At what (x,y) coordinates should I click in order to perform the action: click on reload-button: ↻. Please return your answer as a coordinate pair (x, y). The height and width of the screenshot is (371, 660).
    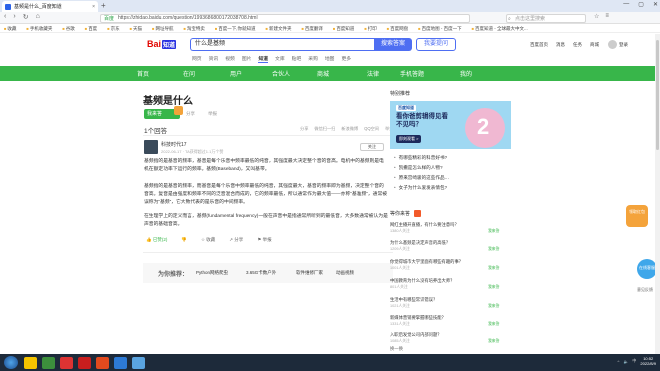
    Looking at the image, I should click on (26, 17).